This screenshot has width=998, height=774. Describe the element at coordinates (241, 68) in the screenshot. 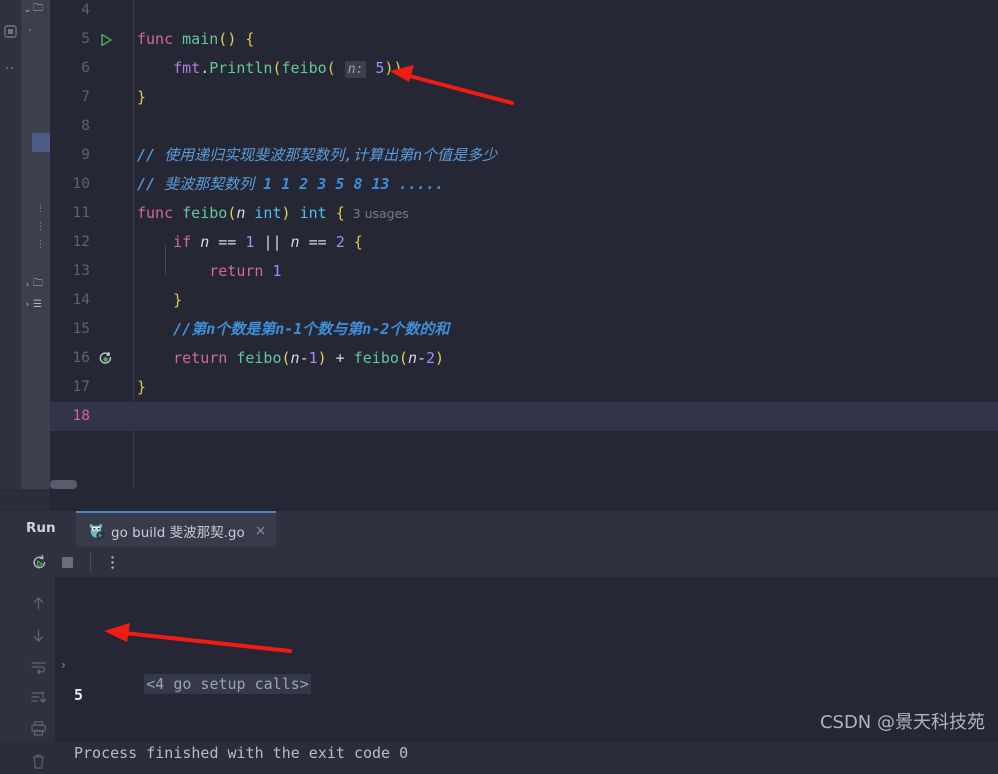

I see `code-token: Println` at that location.